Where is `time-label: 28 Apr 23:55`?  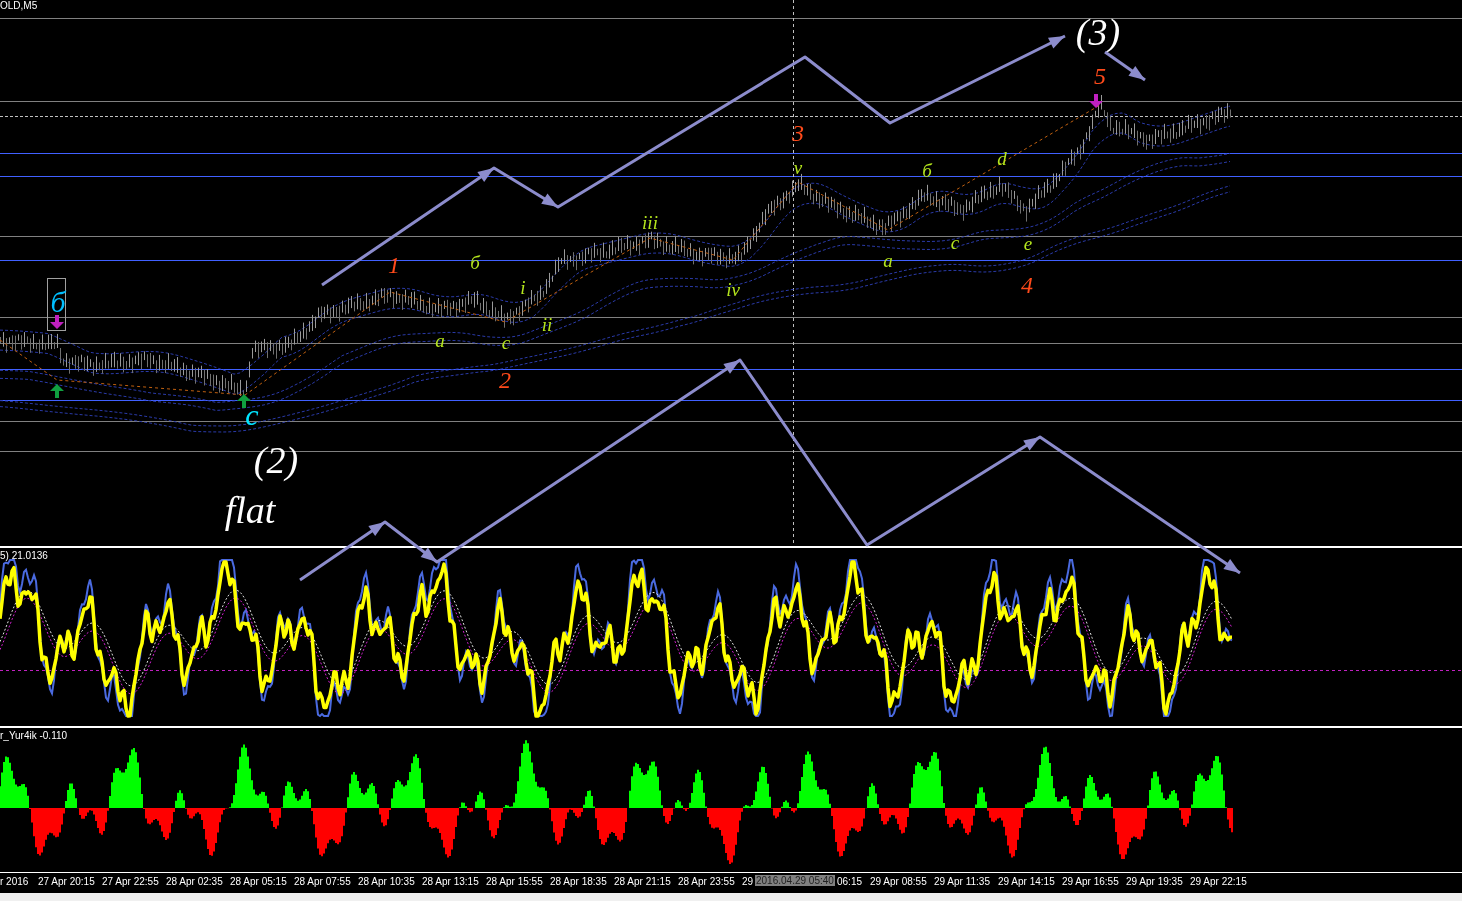 time-label: 28 Apr 23:55 is located at coordinates (706, 881).